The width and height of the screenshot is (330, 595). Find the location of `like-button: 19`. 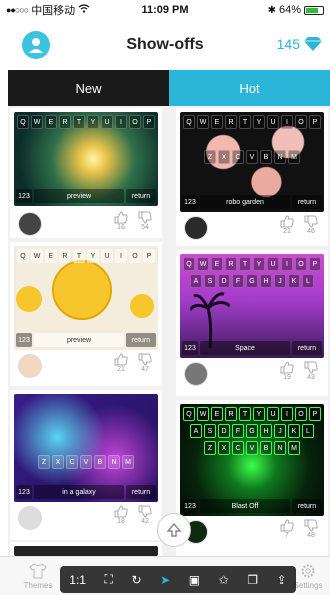

like-button: 19 is located at coordinates (287, 371).